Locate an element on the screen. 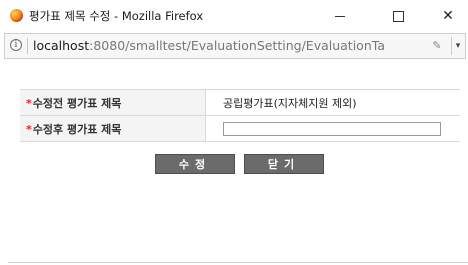 This screenshot has width=468, height=265. dropdown-arrow-icon: ▾ is located at coordinates (457, 46).